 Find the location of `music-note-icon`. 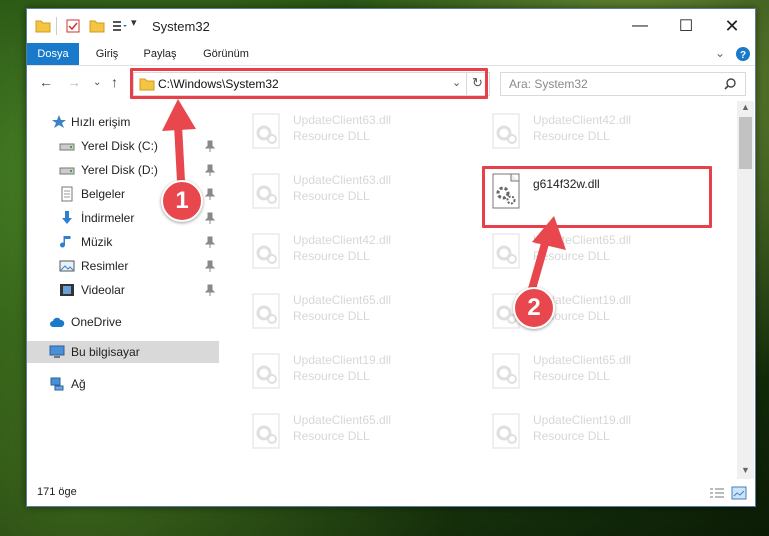

music-note-icon is located at coordinates (65, 242).